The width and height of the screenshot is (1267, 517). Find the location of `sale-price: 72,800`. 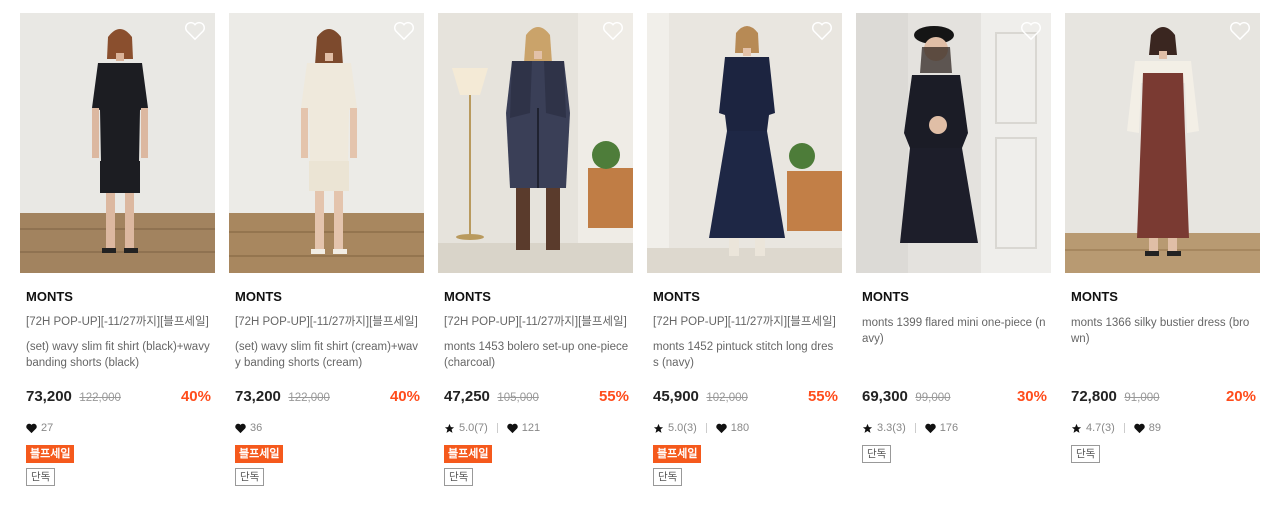

sale-price: 72,800 is located at coordinates (1094, 396).